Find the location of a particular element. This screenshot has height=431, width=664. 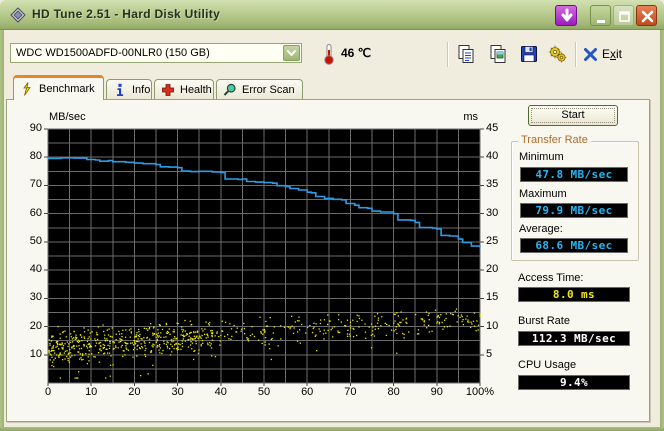

tab-error-scan: Error Scan is located at coordinates (259, 89).